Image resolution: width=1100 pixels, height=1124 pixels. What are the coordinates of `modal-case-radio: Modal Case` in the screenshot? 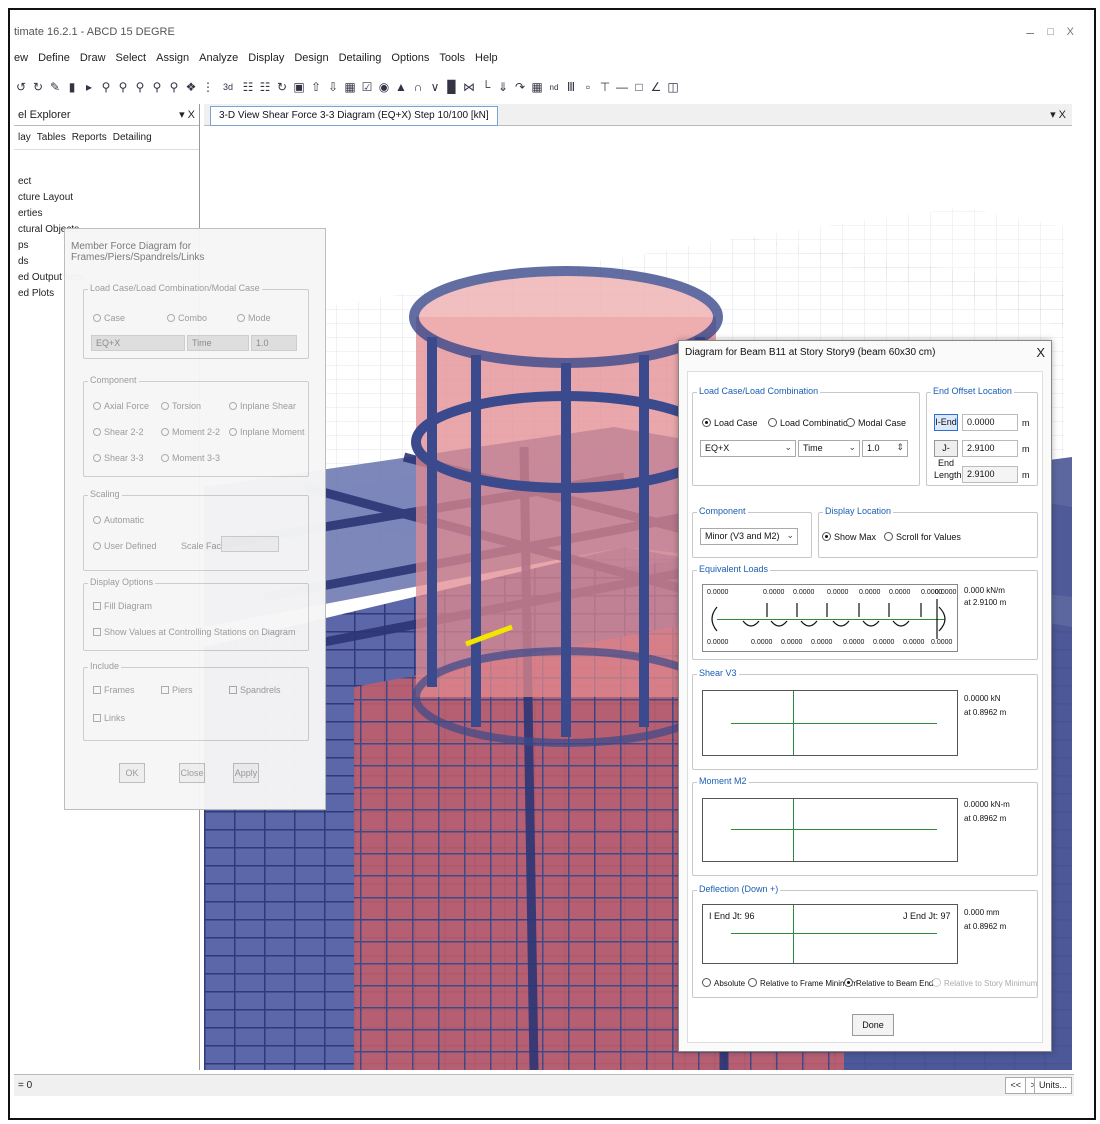 It's located at (876, 423).